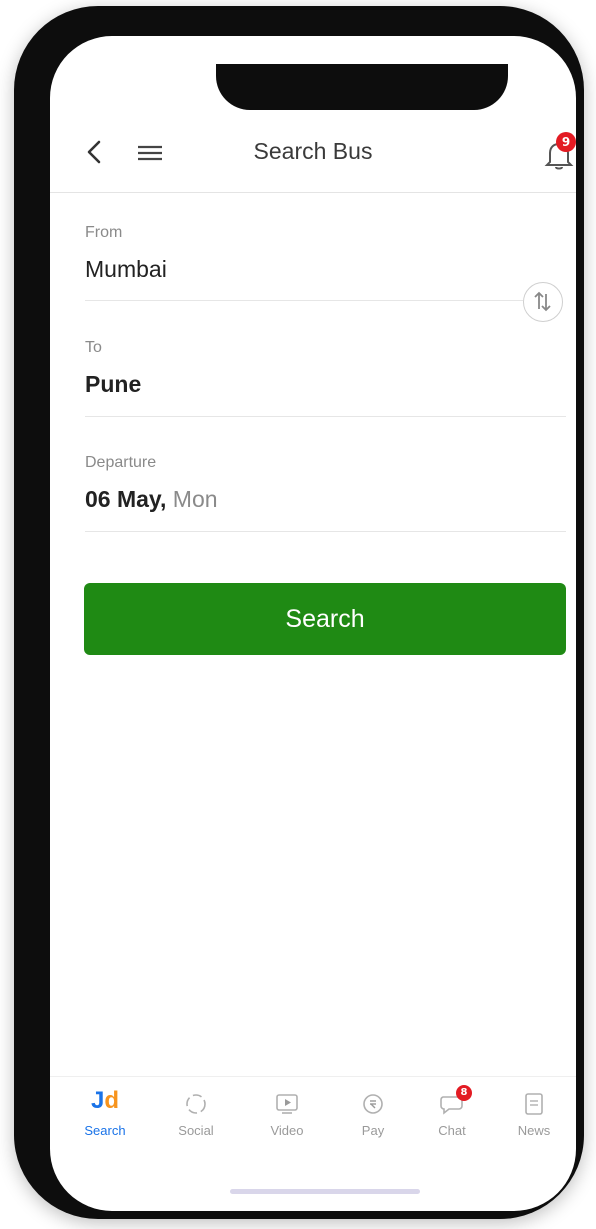 This screenshot has width=596, height=1229. What do you see at coordinates (325, 416) in the screenshot?
I see `to-divider` at bounding box center [325, 416].